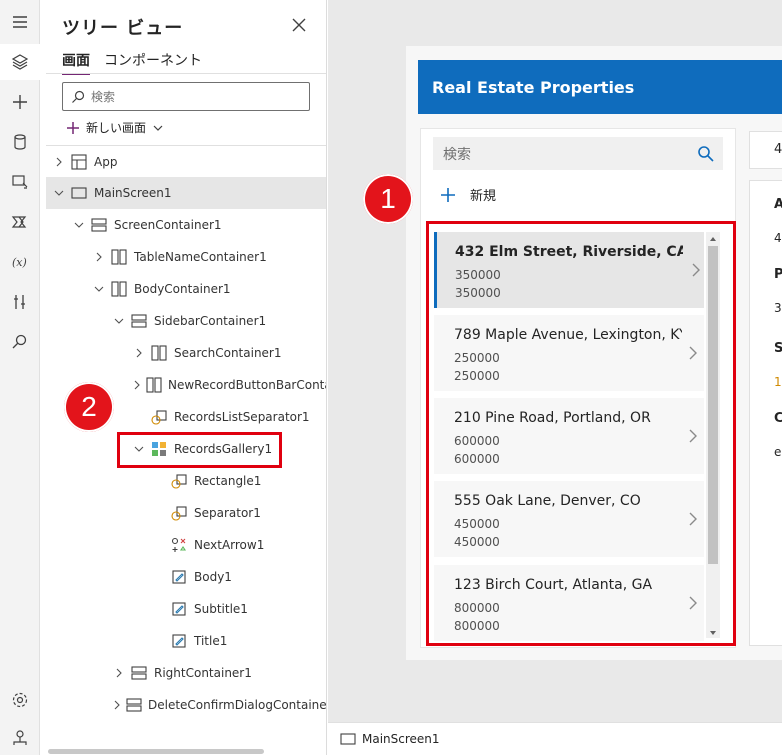 The width and height of the screenshot is (782, 755). I want to click on tree-node-searchcontainer: SearchContainer1, so click(186, 353).